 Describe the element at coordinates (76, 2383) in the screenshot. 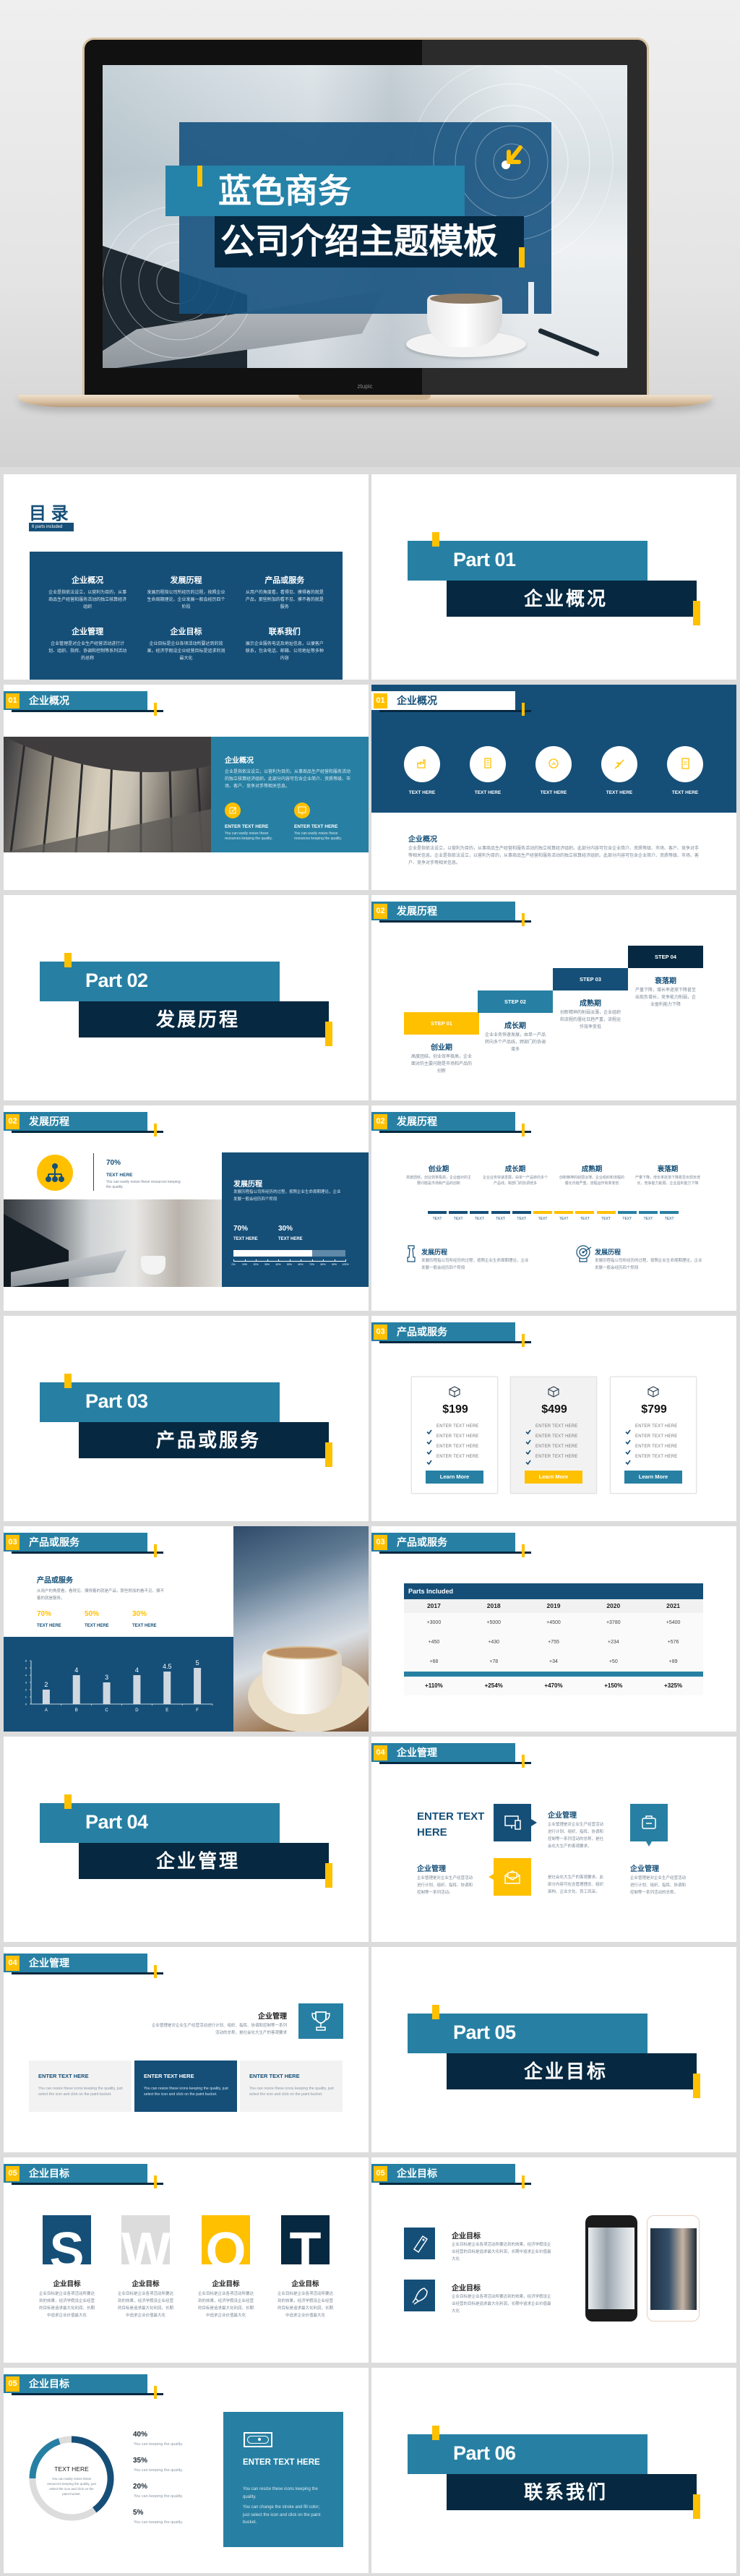

I see `section-header: 05 企业目标` at that location.